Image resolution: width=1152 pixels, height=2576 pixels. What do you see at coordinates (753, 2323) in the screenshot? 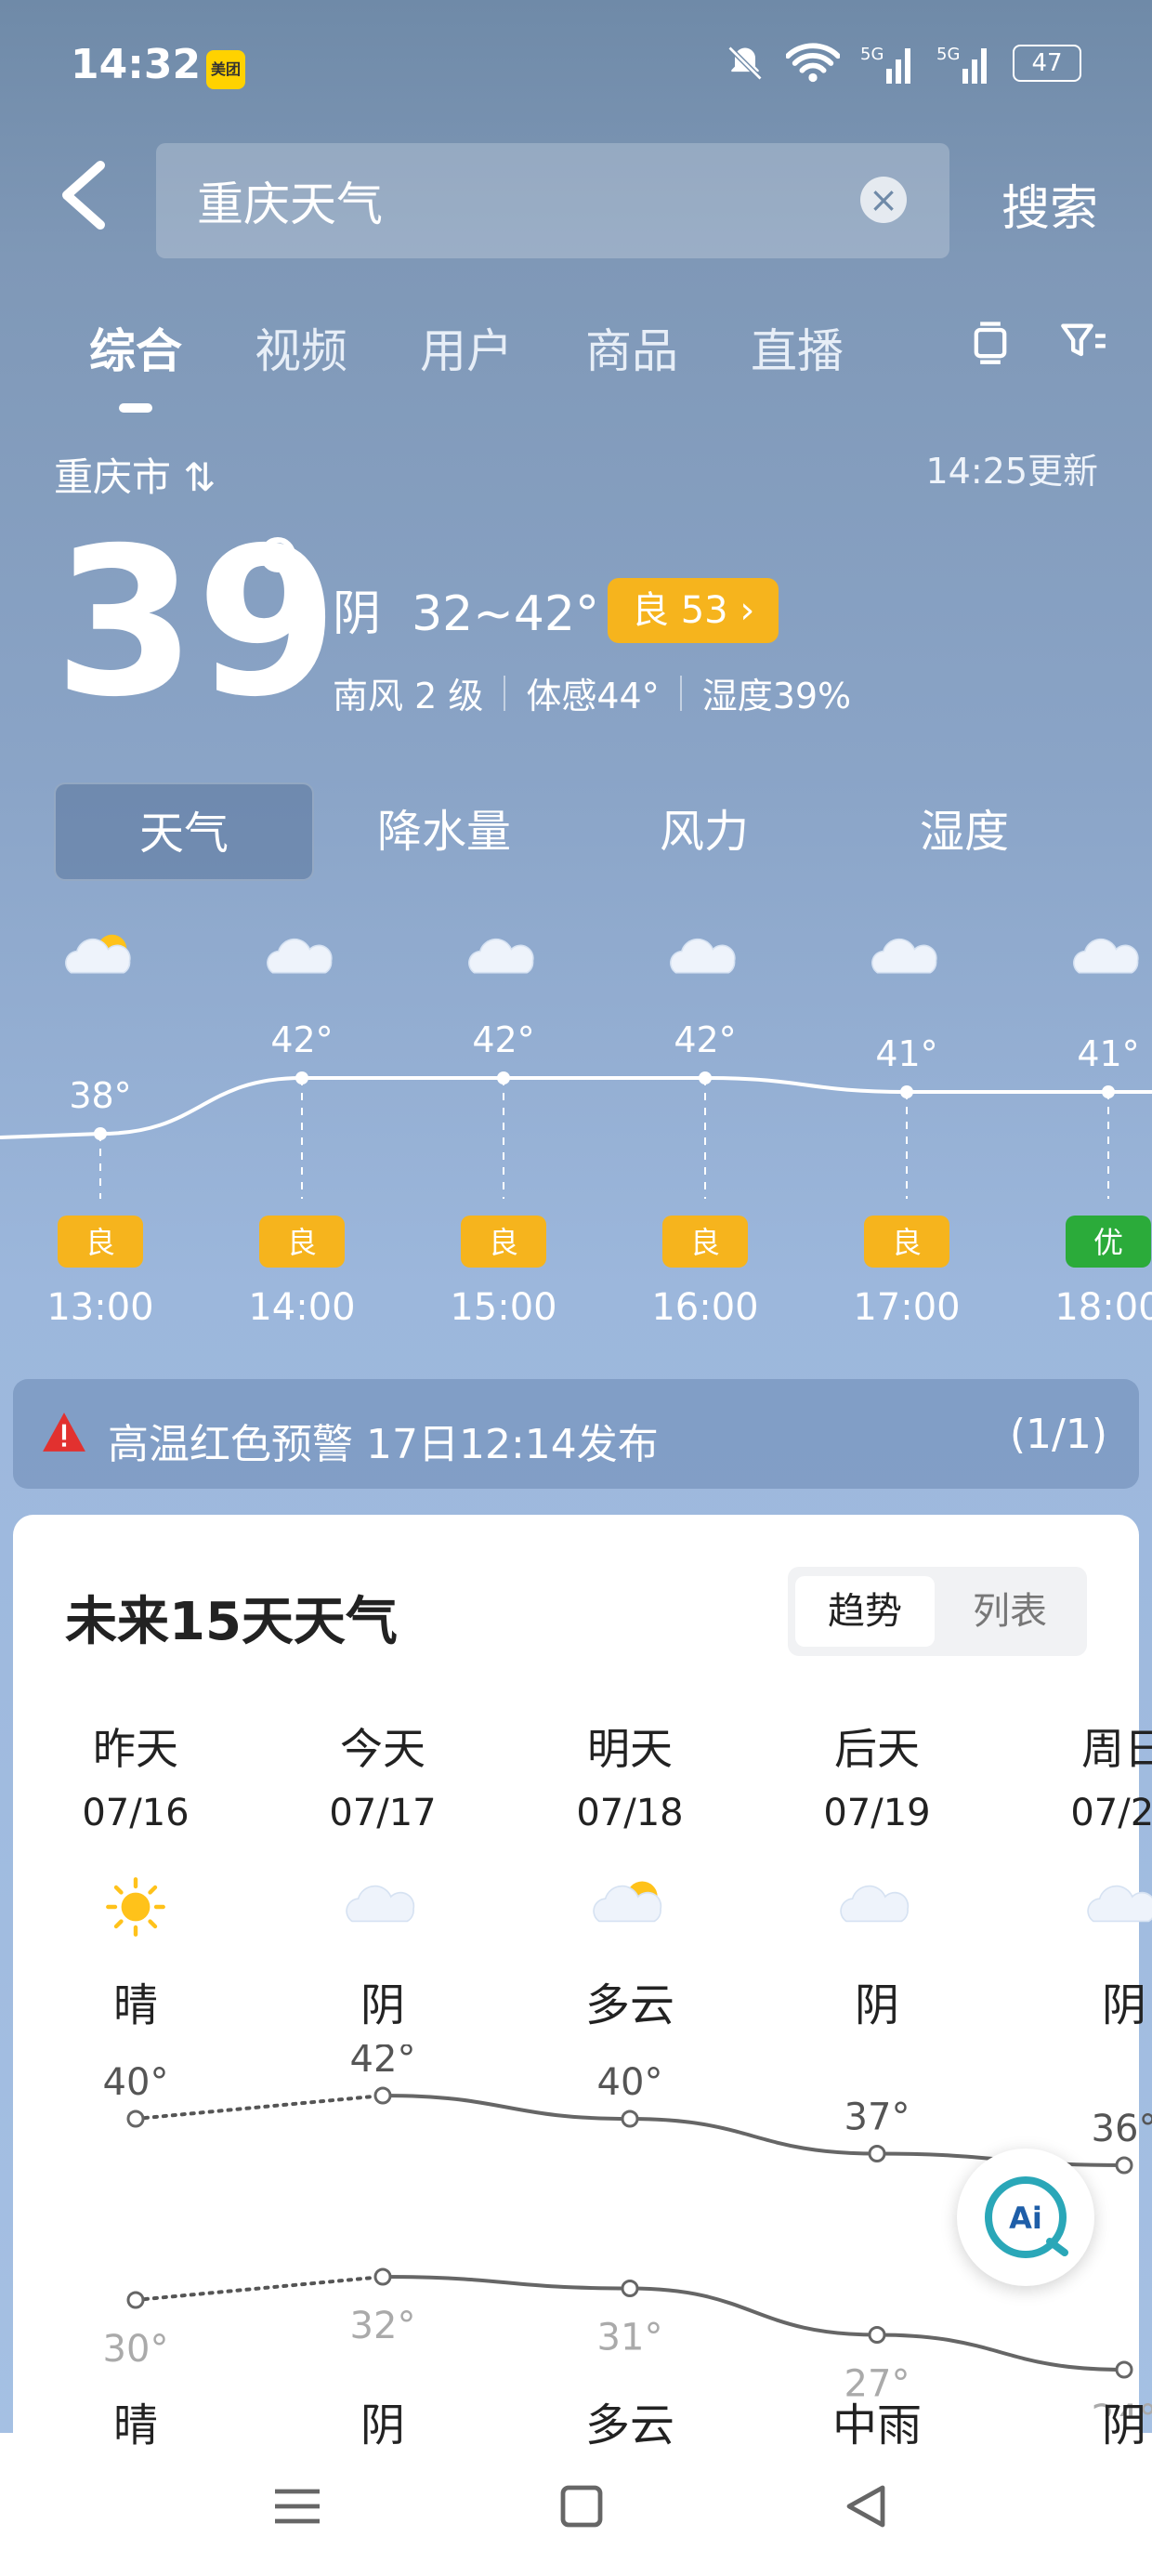
I see `low-temp-line` at bounding box center [753, 2323].